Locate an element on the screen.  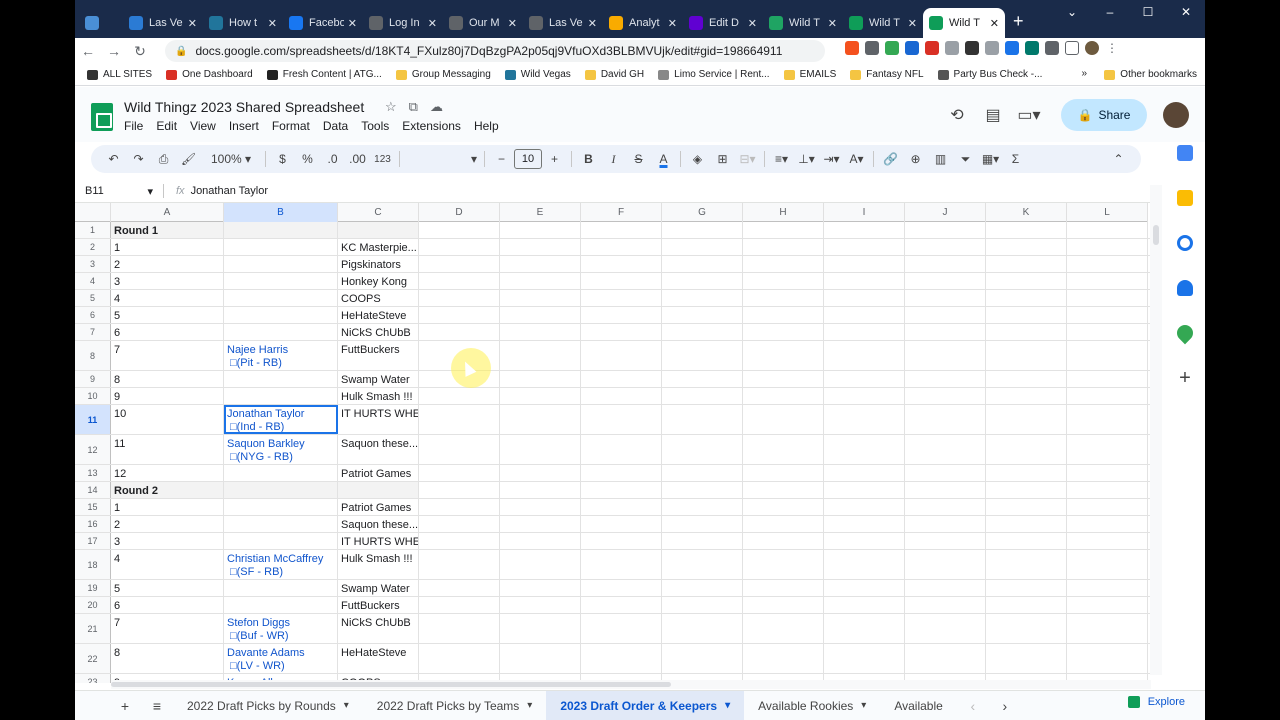
share-button: 🔒 Share is located at coordinates (1104, 115).